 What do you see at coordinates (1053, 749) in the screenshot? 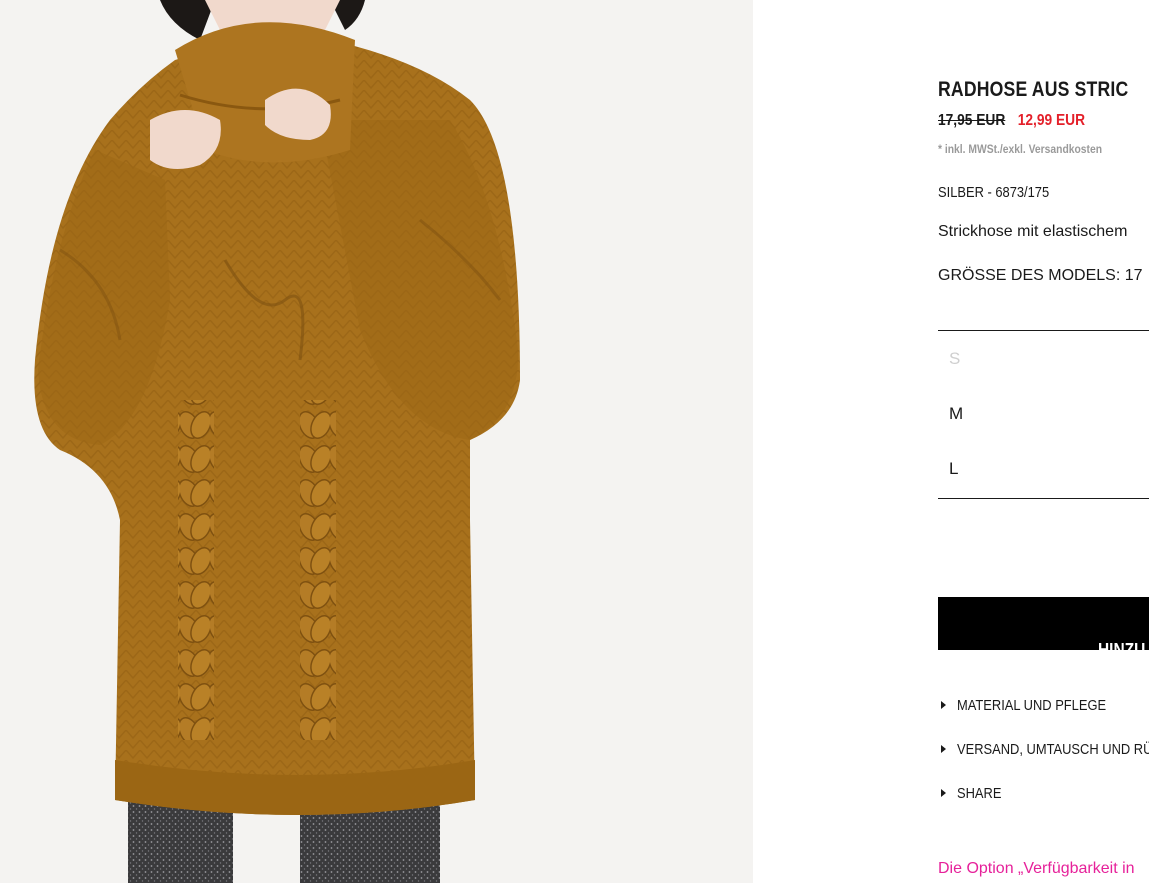
I see `accordion-label: VERSAND, UMTAUSCH UND RÜ` at bounding box center [1053, 749].